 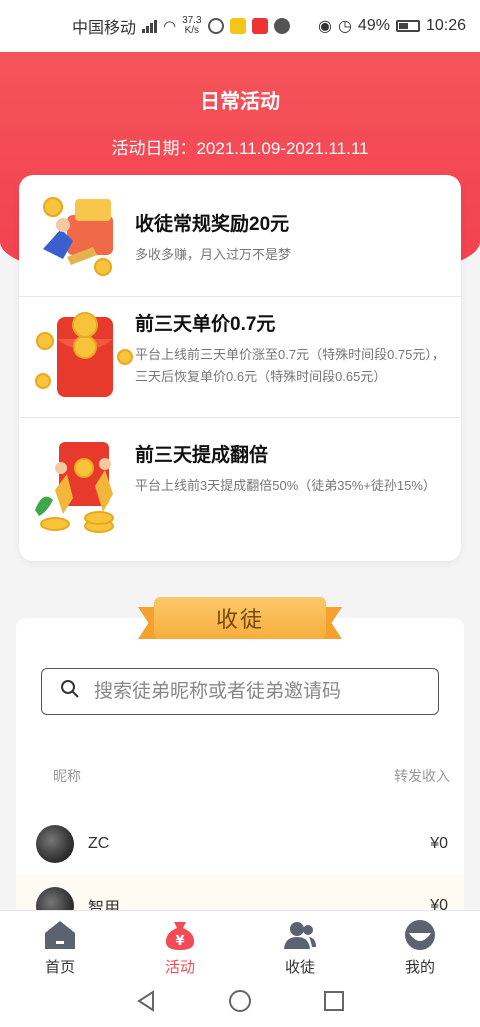 I want to click on promo-description: 多收多赚，月入过万不是梦, so click(x=213, y=254).